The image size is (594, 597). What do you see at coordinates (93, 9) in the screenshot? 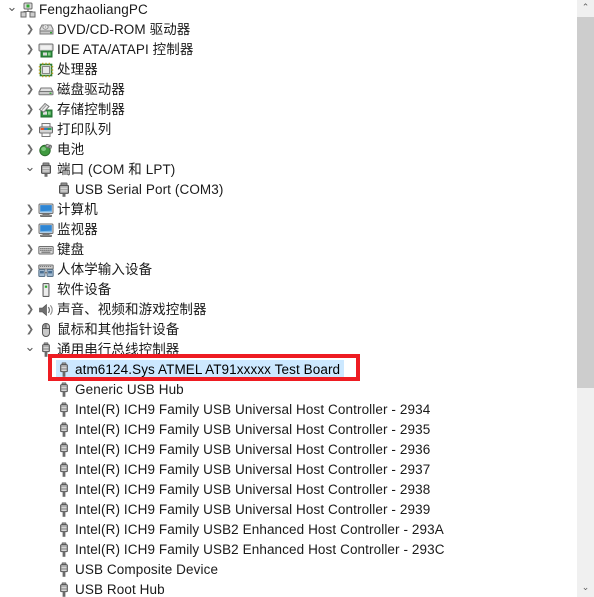
I see `tree-row-label: FengzhaoliangPC` at bounding box center [93, 9].